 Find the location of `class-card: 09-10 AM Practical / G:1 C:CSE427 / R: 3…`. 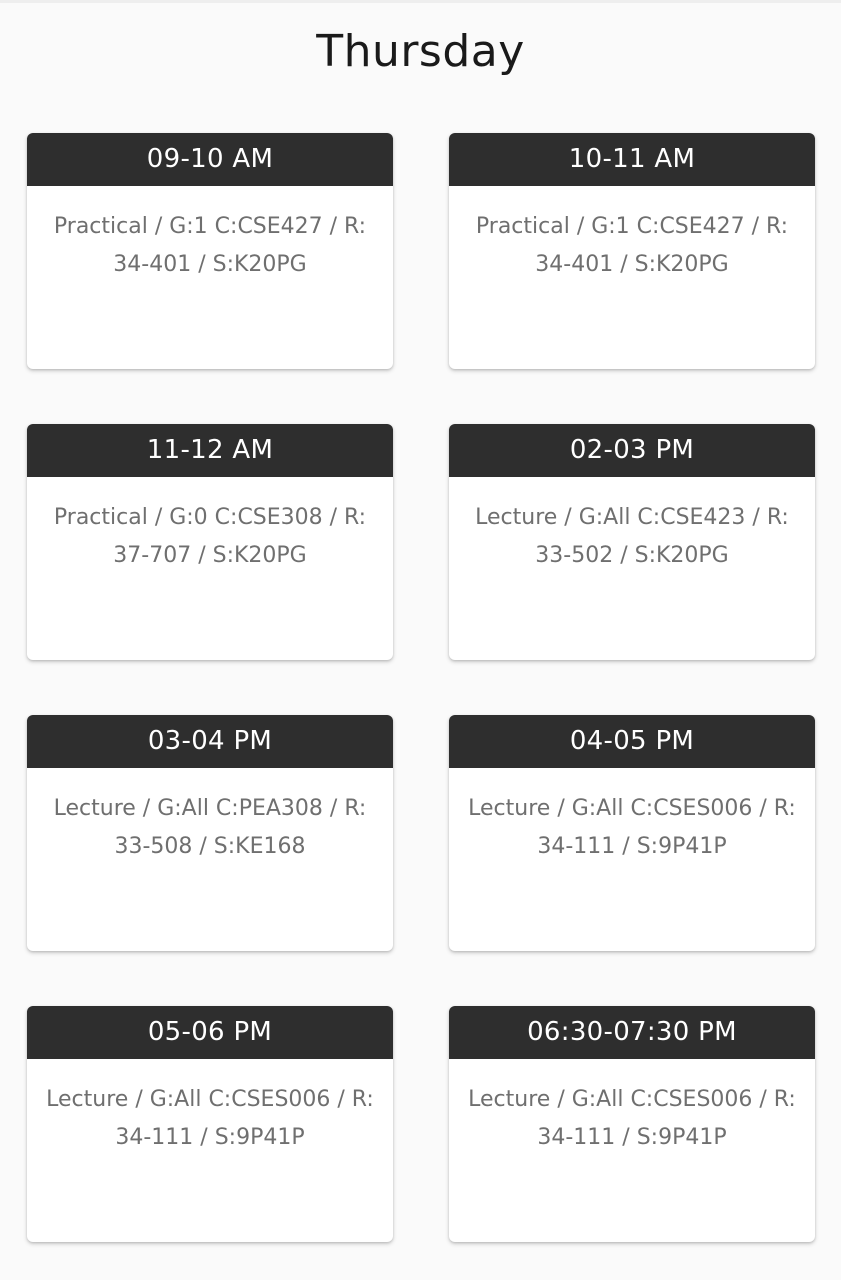

class-card: 09-10 AM Practical / G:1 C:CSE427 / R: 3… is located at coordinates (210, 251).